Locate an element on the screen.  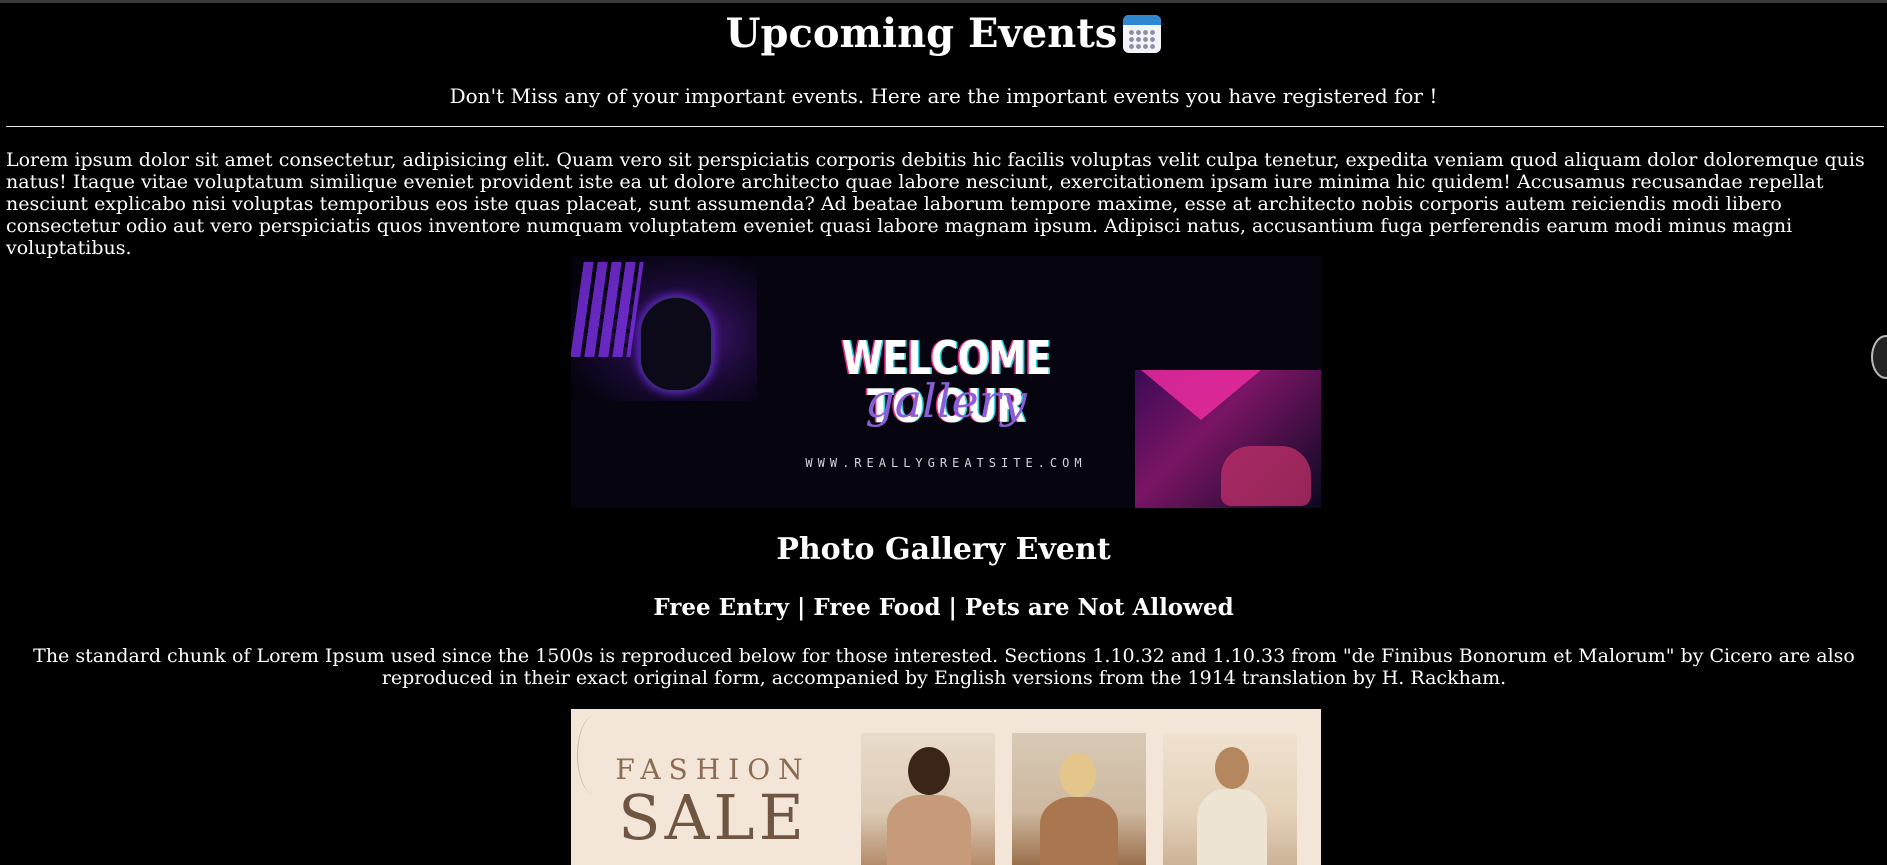
banner-url: WWW.REALLYGREATSITE.COM is located at coordinates (946, 463).